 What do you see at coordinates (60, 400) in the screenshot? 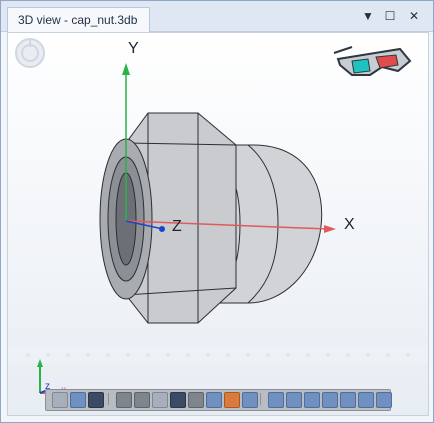
I see `wireframe-icon` at bounding box center [60, 400].